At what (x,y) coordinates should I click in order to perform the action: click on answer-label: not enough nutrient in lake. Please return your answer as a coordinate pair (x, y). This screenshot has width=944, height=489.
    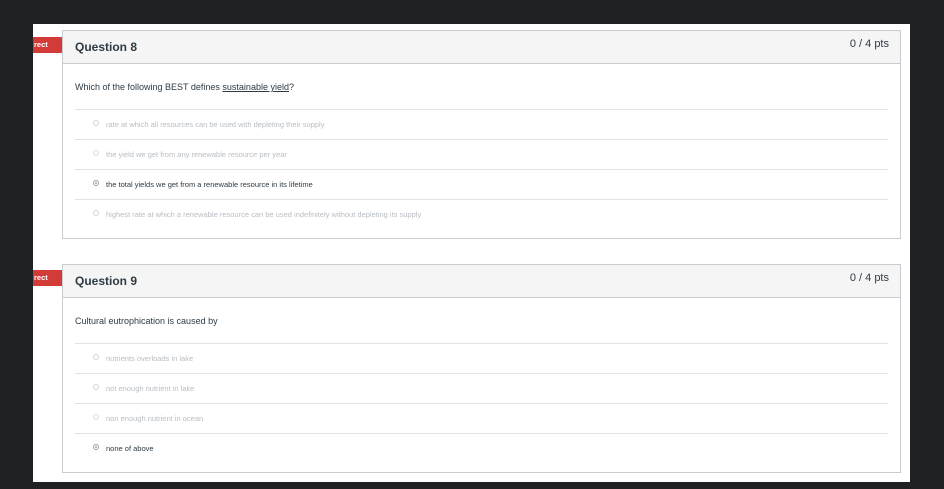
    Looking at the image, I should click on (150, 388).